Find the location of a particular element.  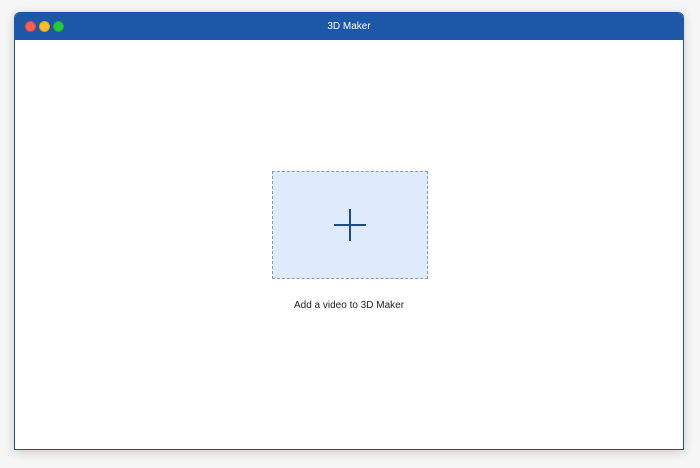

add-video-dropzone is located at coordinates (350, 225).